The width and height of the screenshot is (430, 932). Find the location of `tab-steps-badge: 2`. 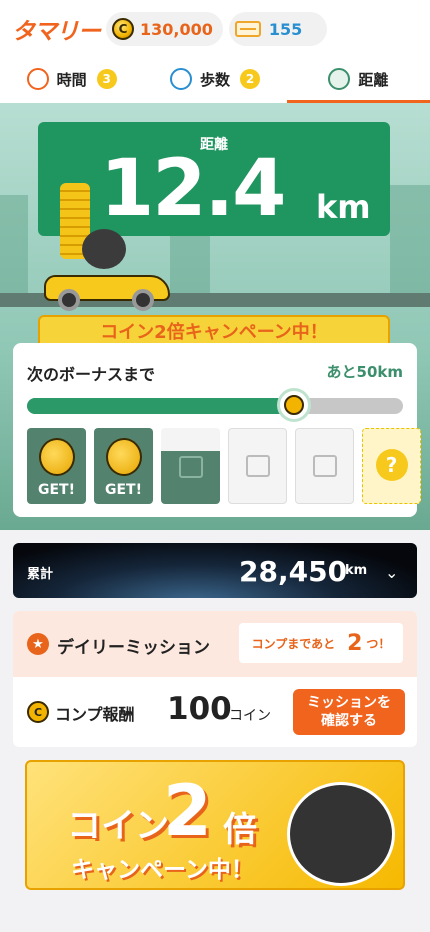

tab-steps-badge: 2 is located at coordinates (250, 79).